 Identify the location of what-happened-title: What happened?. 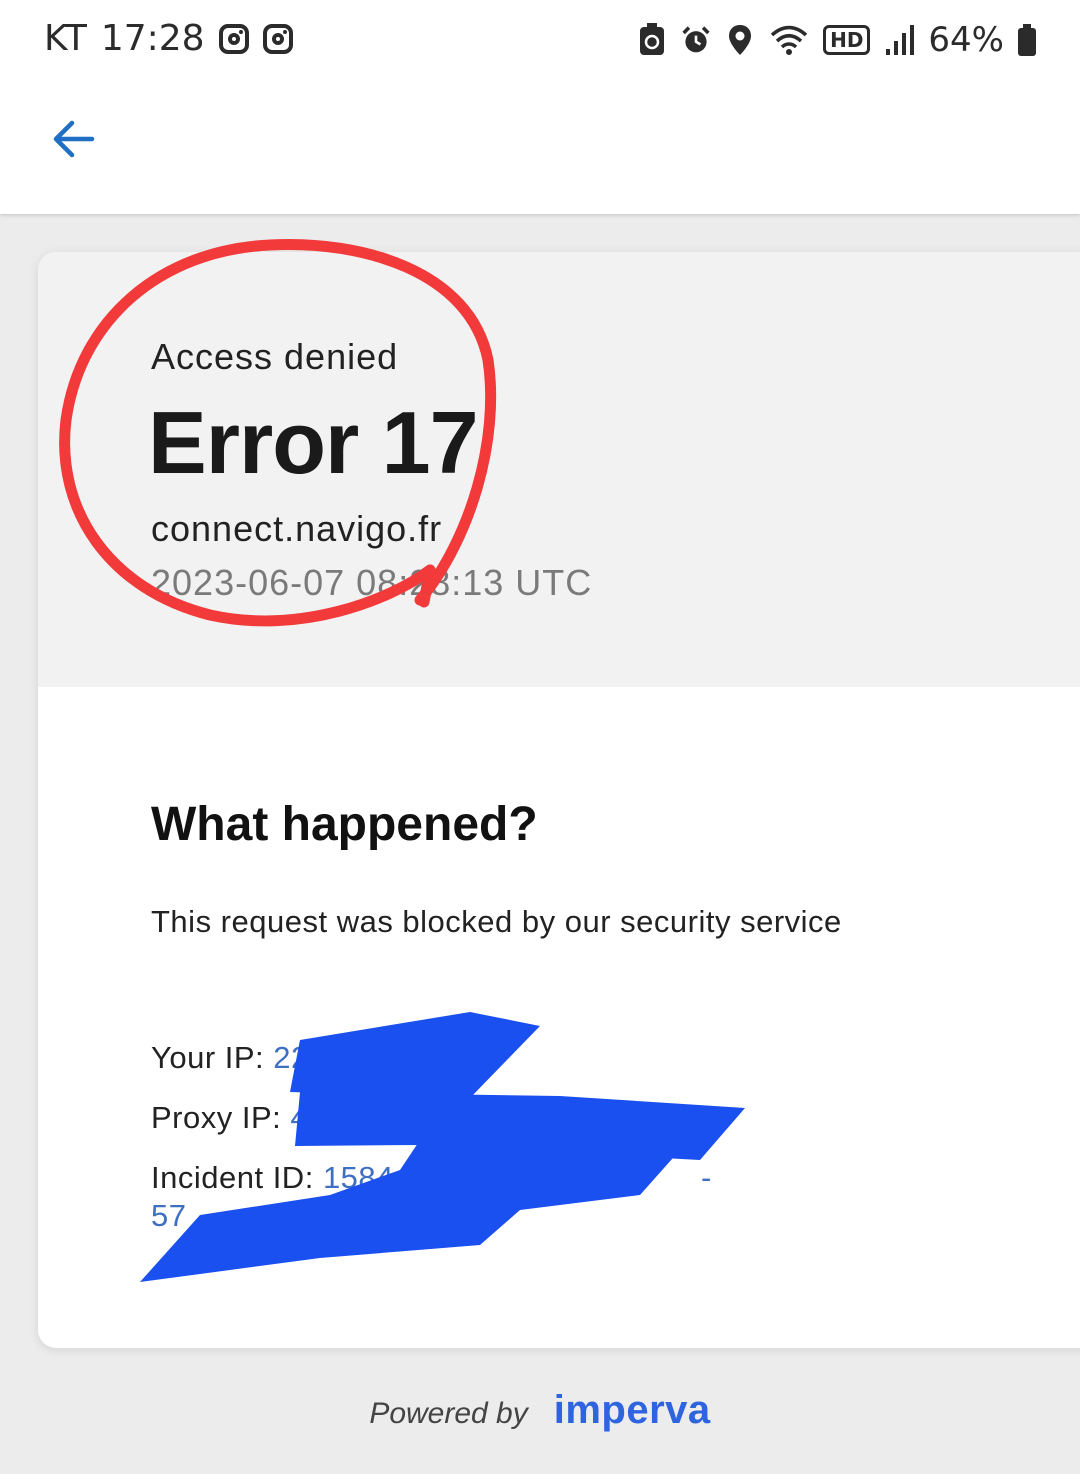
(344, 824).